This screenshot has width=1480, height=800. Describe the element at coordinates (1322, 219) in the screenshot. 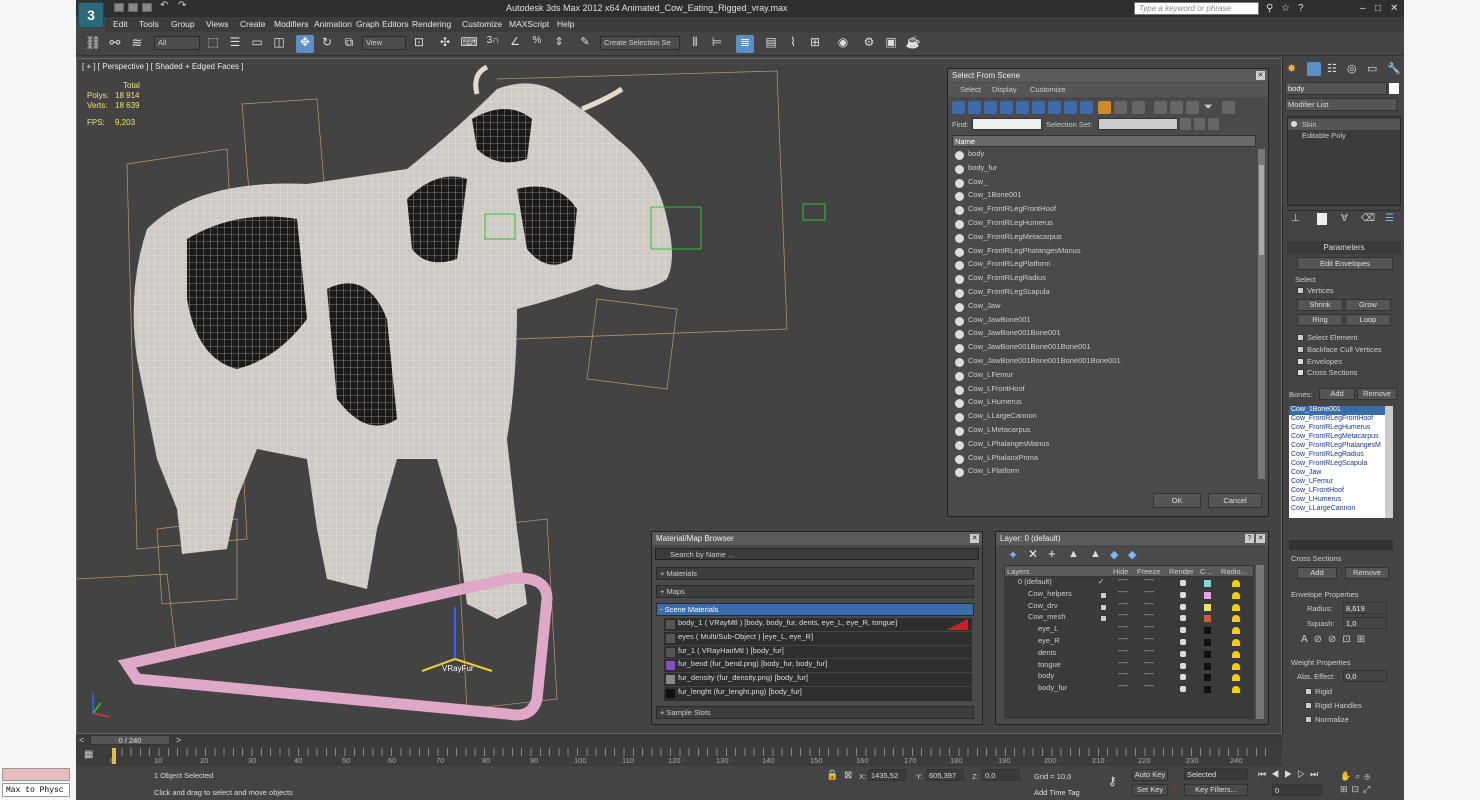

I see `show-end-result-icon` at that location.